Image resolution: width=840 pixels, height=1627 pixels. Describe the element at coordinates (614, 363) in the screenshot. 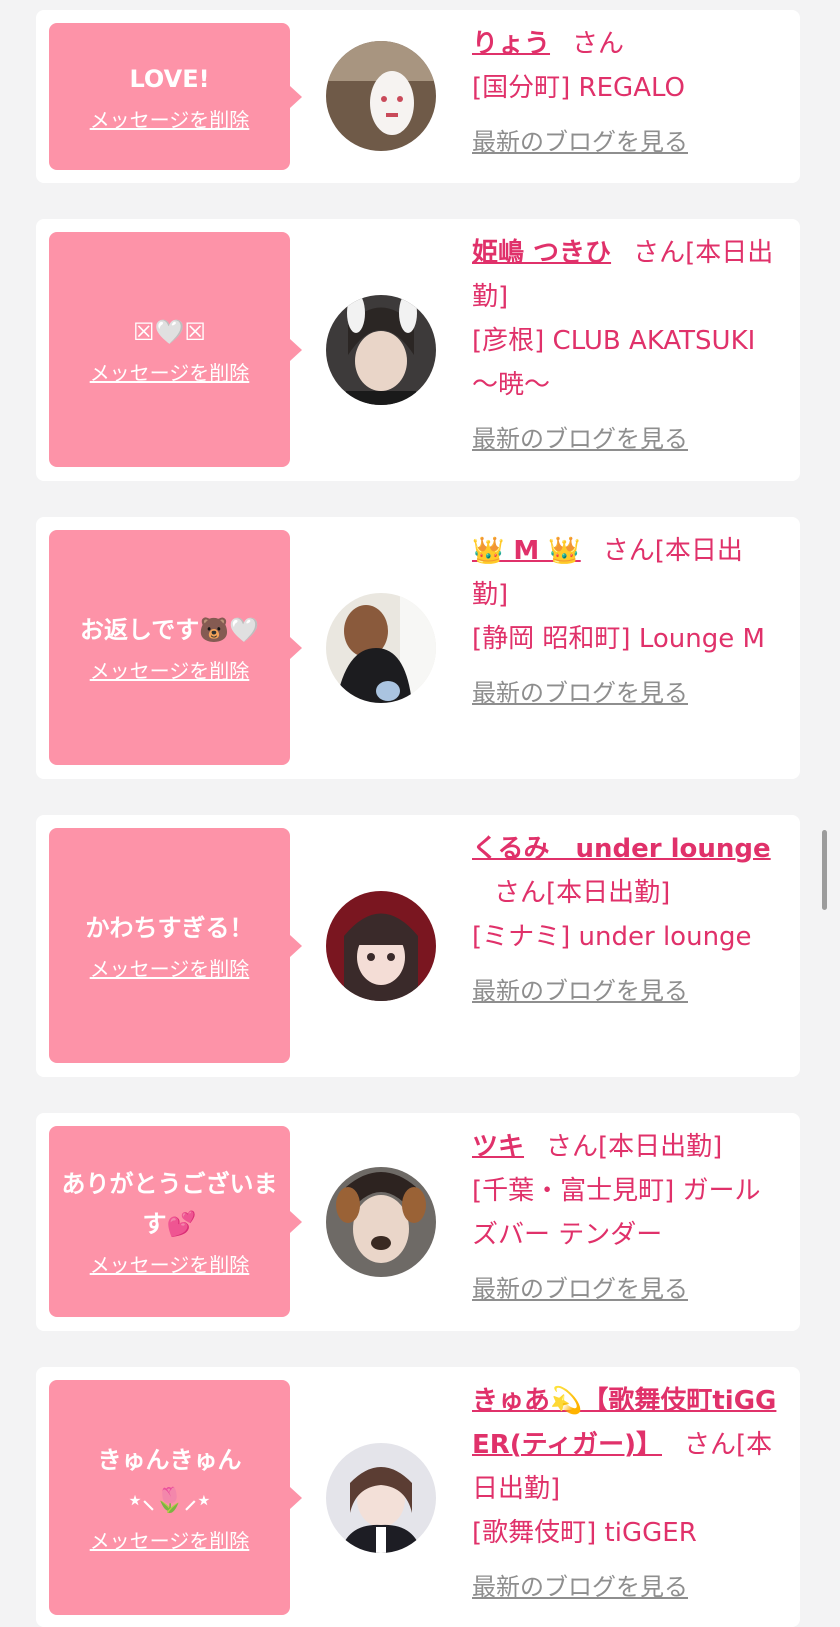

I see `shop-label: [彦根] CLUB AKATSUKI 〜暁〜` at that location.